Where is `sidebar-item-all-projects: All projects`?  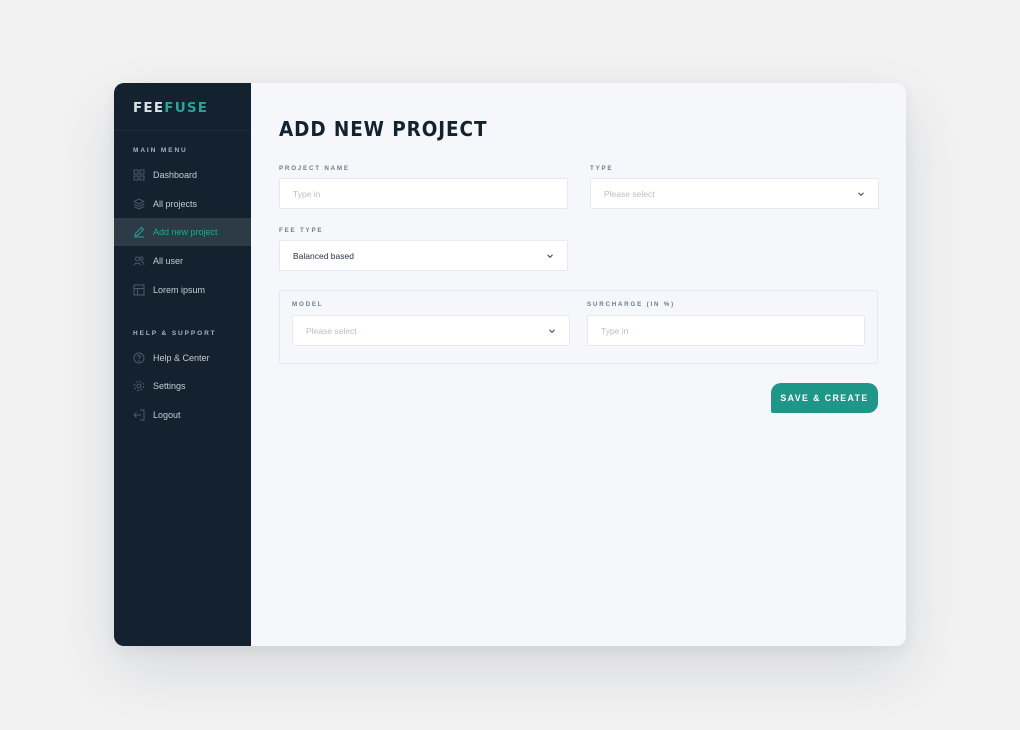
sidebar-item-all-projects: All projects is located at coordinates (182, 204).